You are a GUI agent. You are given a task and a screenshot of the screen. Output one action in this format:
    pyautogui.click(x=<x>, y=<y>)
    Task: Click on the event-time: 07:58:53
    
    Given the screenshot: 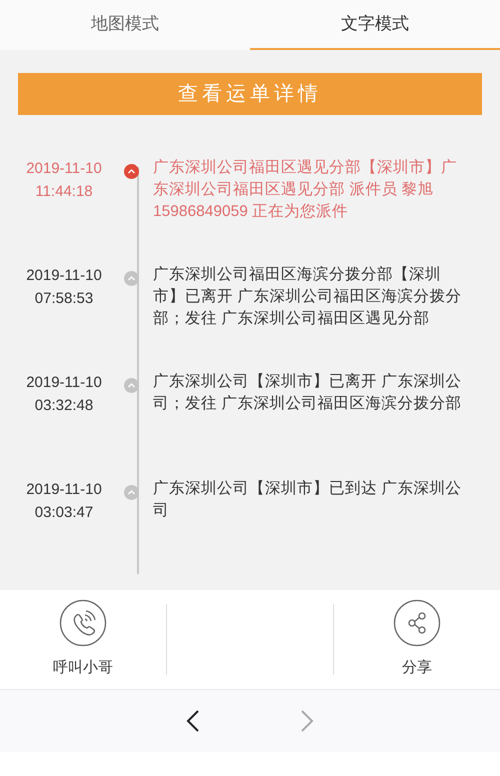 What is the action you would take?
    pyautogui.click(x=64, y=299)
    